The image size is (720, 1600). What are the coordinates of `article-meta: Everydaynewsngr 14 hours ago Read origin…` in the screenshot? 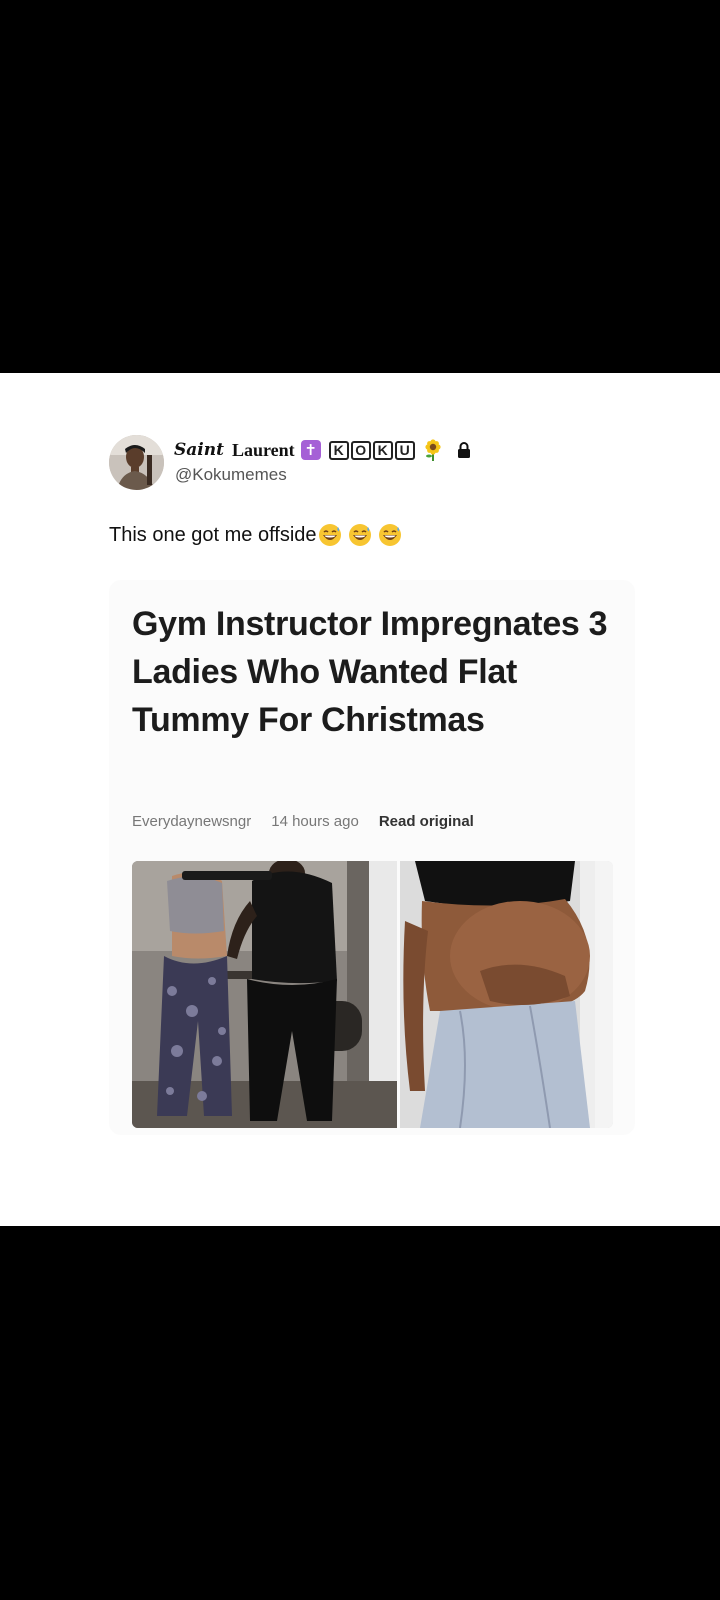 It's located at (303, 821).